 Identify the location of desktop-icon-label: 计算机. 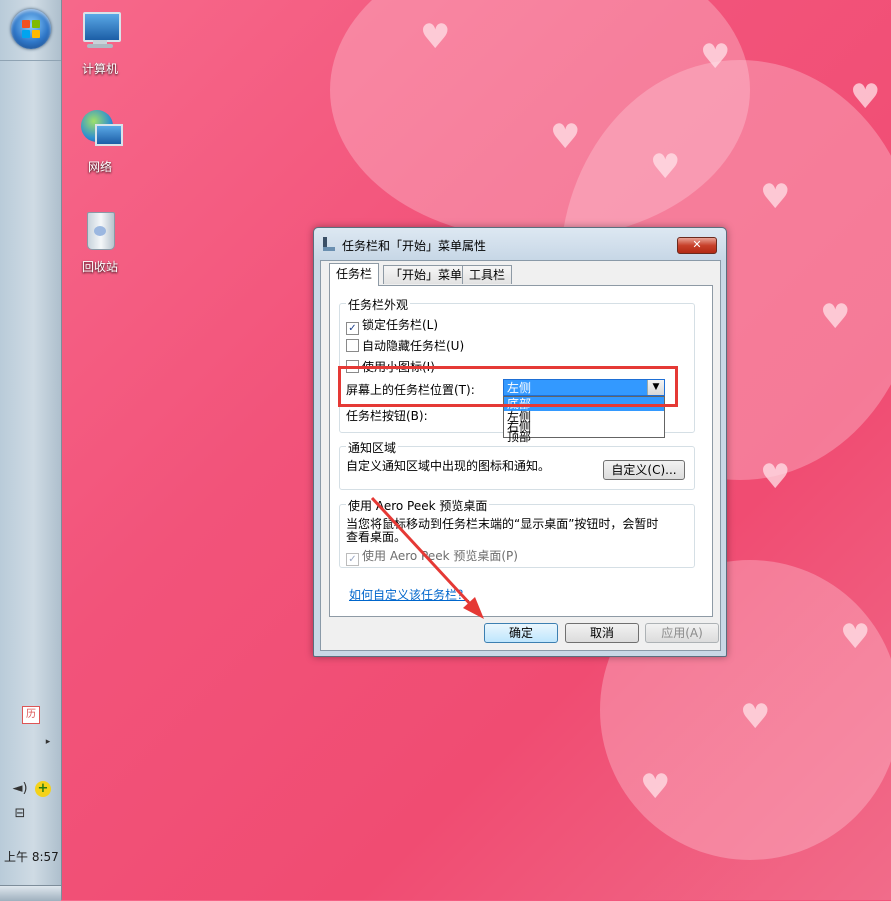
(99, 69).